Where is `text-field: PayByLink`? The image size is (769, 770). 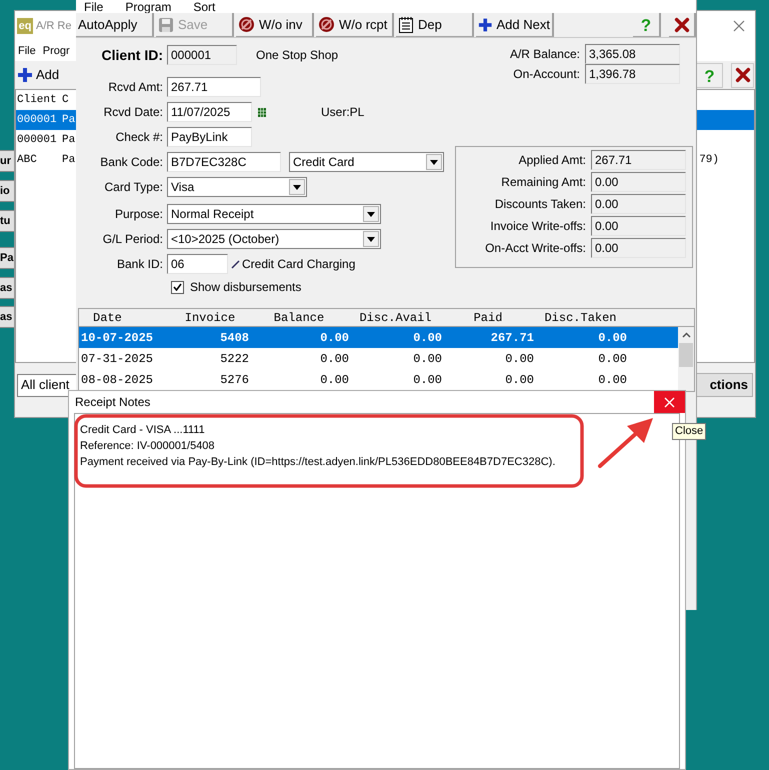 text-field: PayByLink is located at coordinates (209, 137).